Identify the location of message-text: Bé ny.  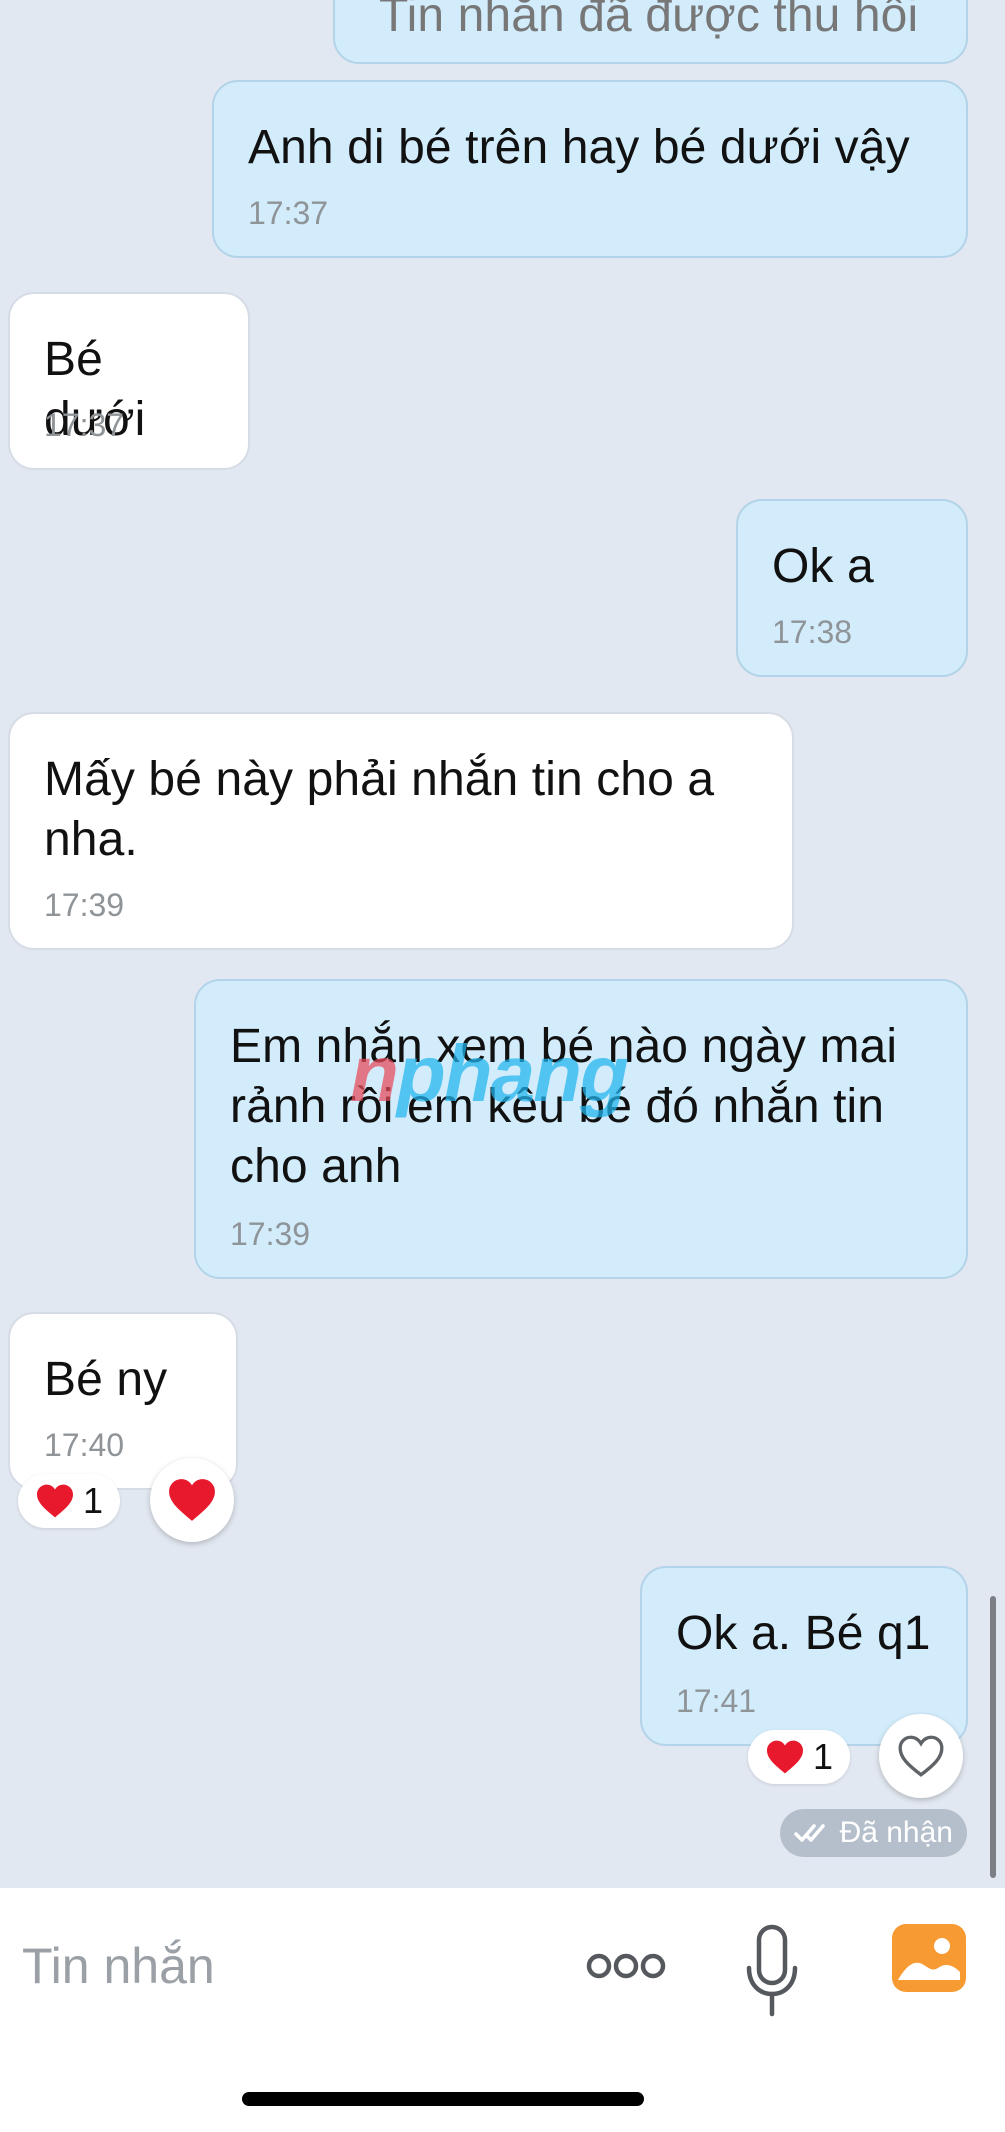
(106, 1379).